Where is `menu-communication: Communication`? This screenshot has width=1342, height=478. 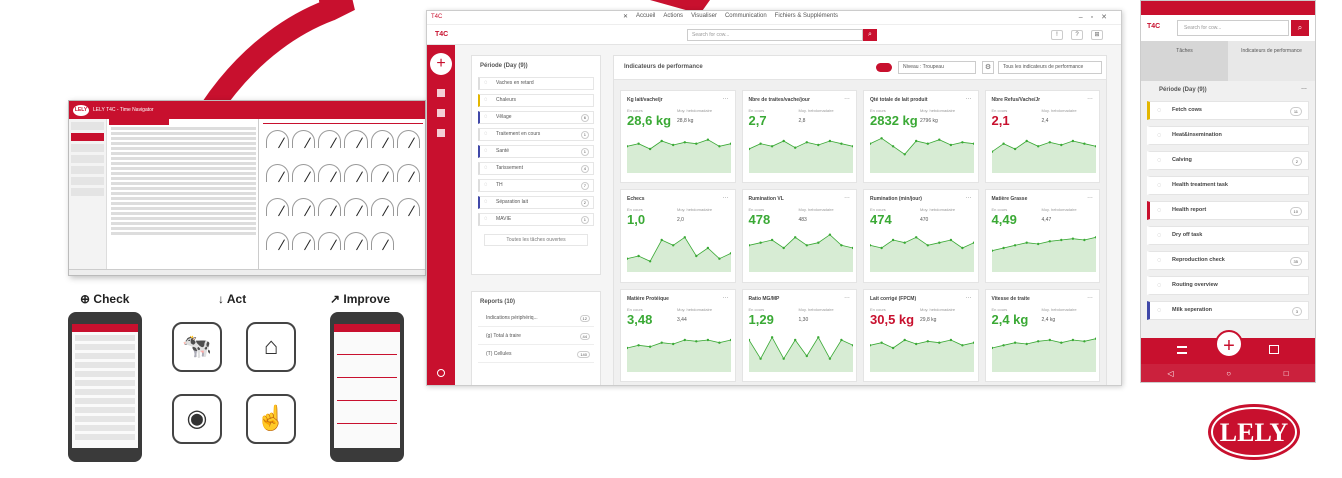 menu-communication: Communication is located at coordinates (746, 16).